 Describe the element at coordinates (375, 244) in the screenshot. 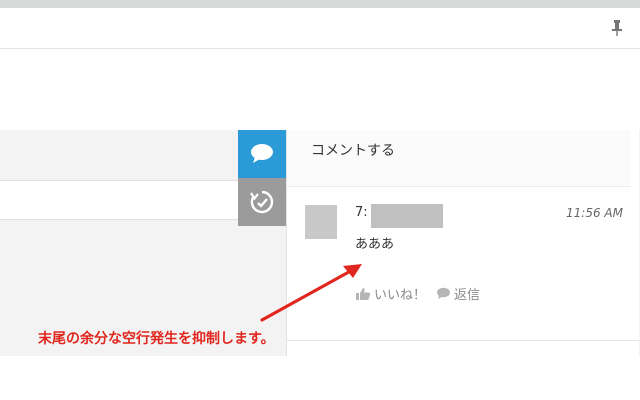

I see `comment-body: あああ` at that location.